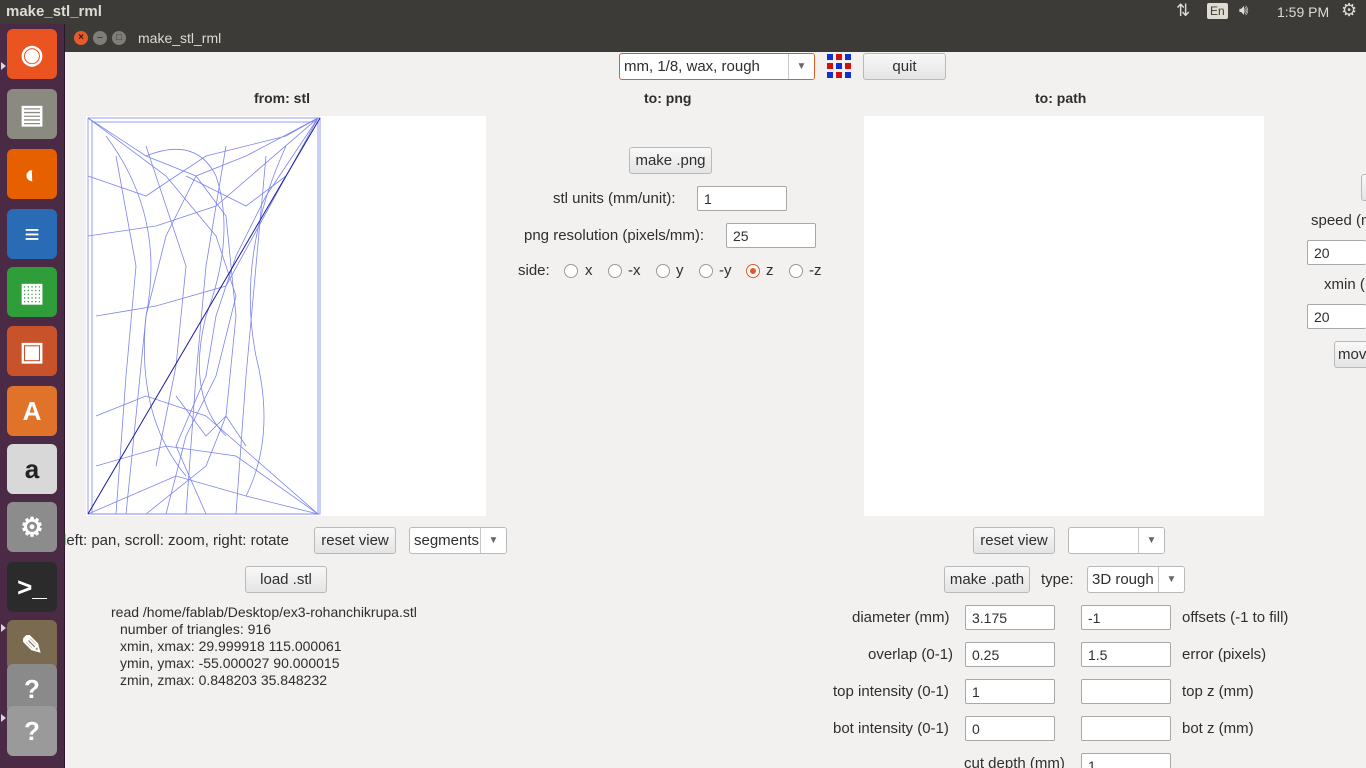 This screenshot has width=1366, height=768. What do you see at coordinates (1363, 187) in the screenshot?
I see `machine-send-button` at bounding box center [1363, 187].